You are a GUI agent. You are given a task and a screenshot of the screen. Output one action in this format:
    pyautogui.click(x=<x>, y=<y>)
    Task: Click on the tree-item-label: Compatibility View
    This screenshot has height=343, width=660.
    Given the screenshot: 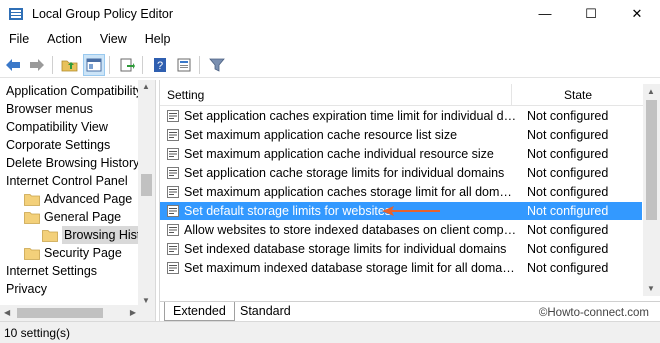 What is the action you would take?
    pyautogui.click(x=57, y=127)
    